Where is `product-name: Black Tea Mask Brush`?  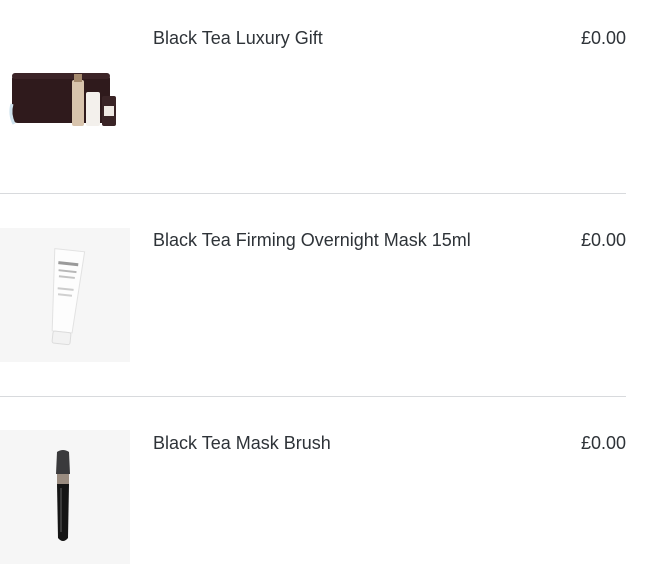 product-name: Black Tea Mask Brush is located at coordinates (242, 443).